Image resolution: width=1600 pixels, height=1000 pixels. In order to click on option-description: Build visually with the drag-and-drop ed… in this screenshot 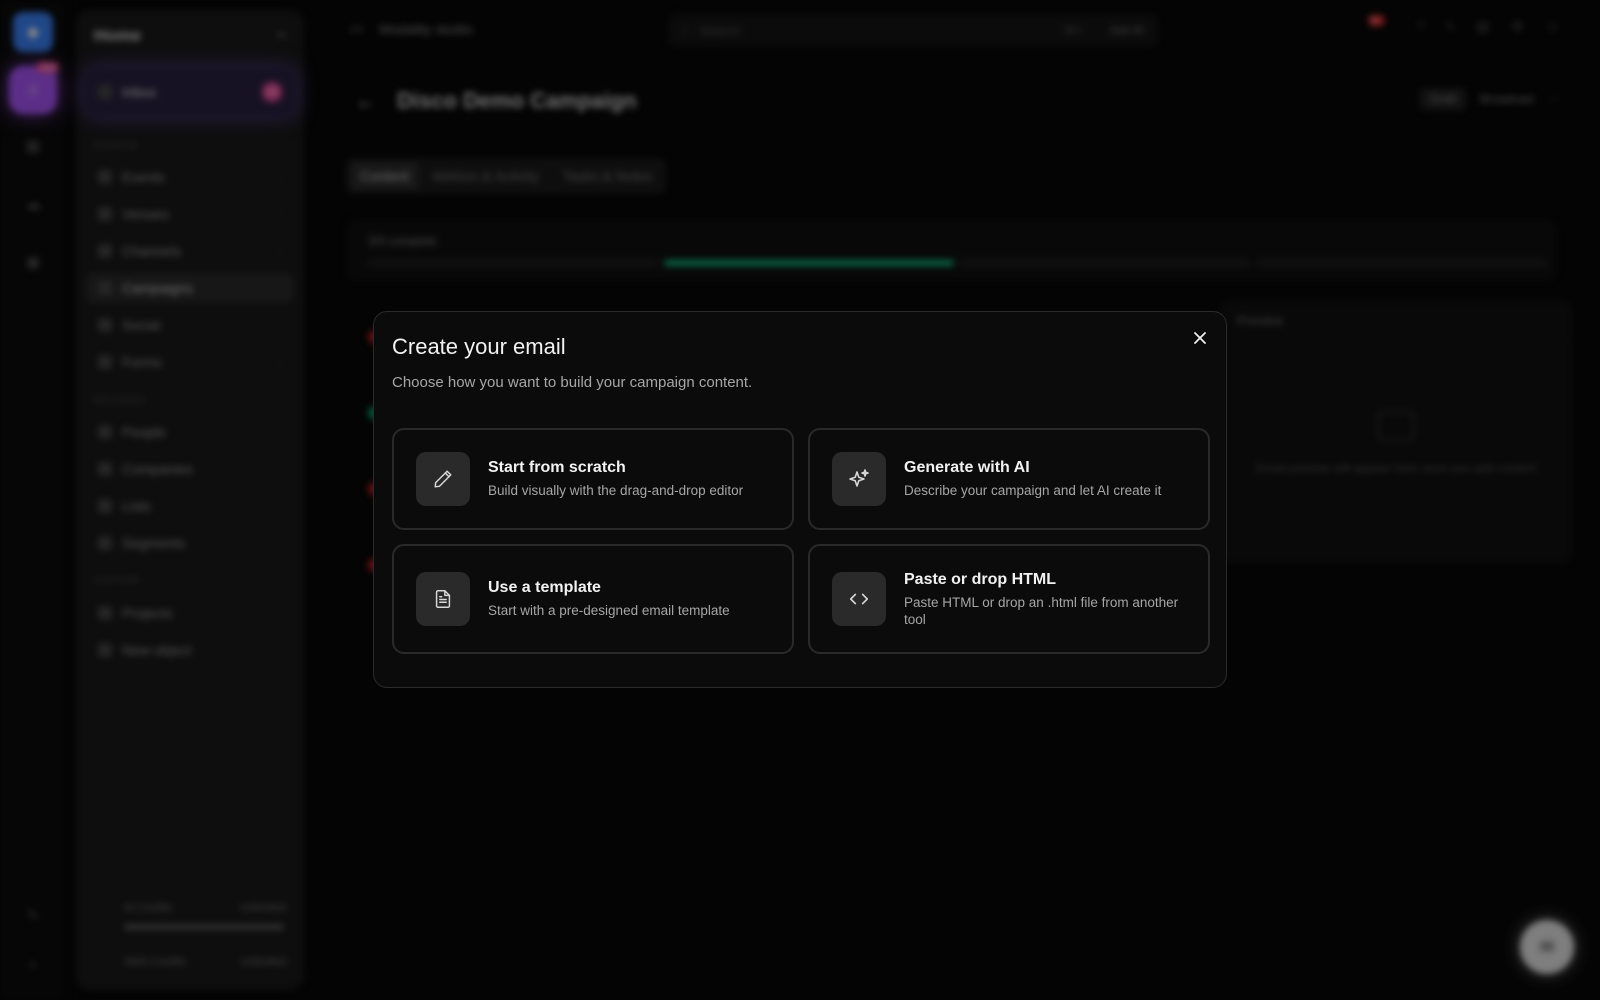, I will do `click(616, 490)`.